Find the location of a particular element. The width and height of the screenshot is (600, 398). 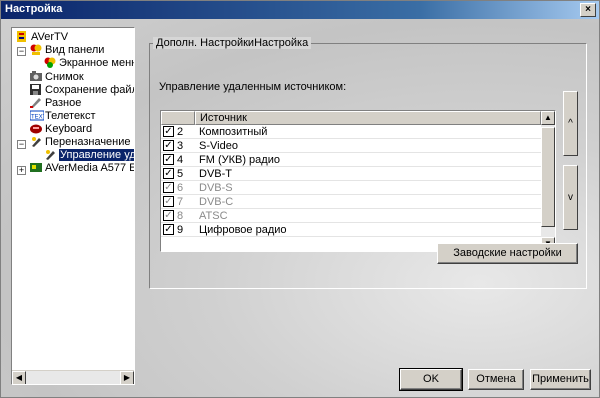

title-bar: Настройка × is located at coordinates (300, 10).